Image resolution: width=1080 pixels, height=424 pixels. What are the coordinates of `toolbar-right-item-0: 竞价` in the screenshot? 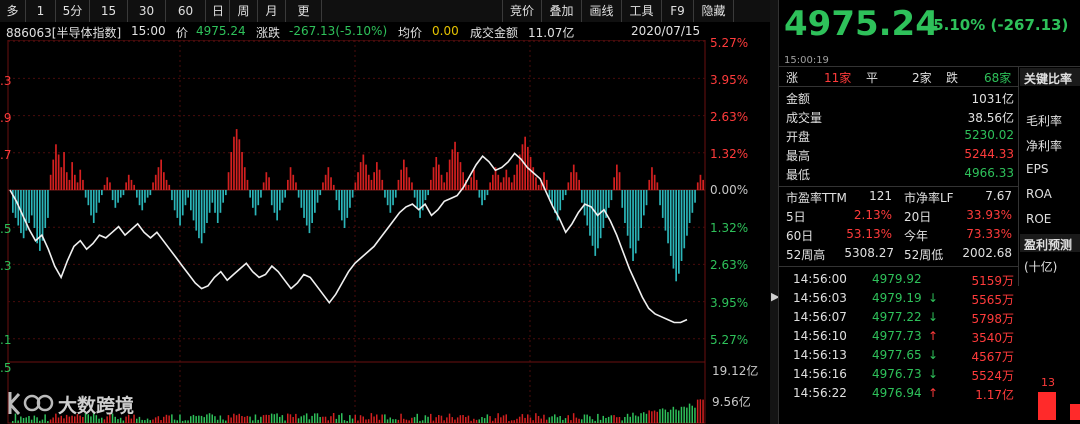 It's located at (522, 11).